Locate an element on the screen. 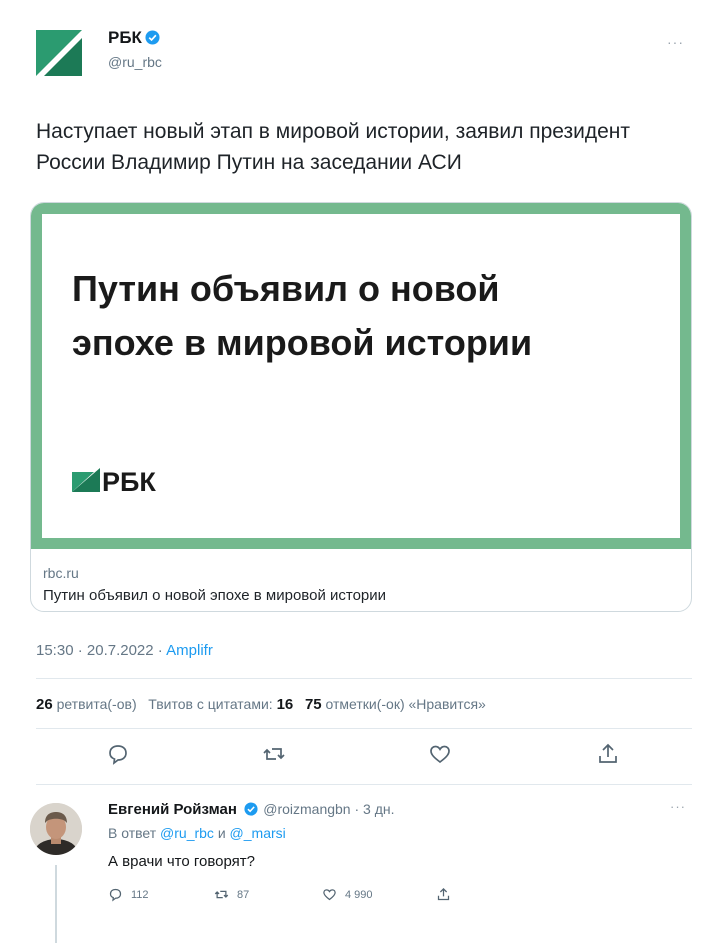 The width and height of the screenshot is (720, 943). thread-line is located at coordinates (56, 904).